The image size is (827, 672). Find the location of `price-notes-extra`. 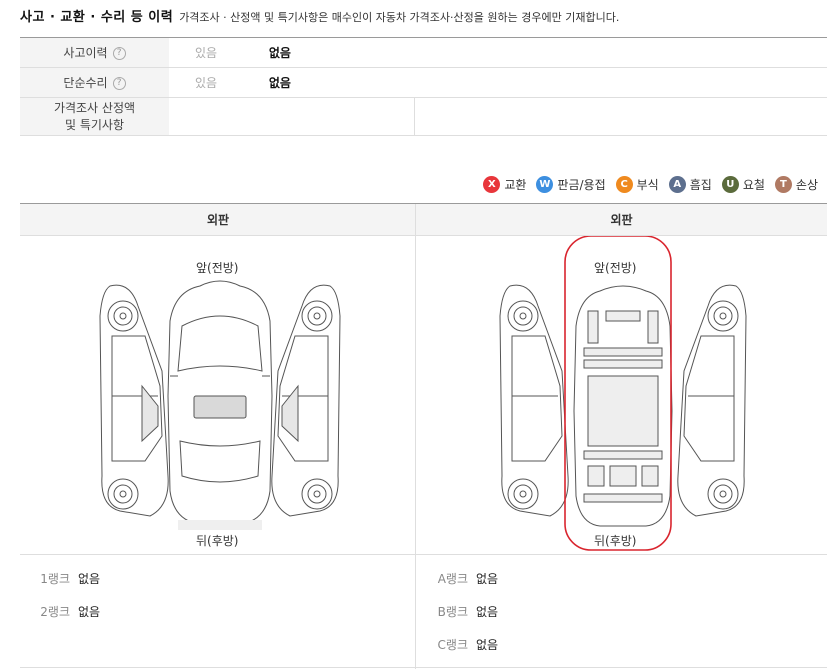

price-notes-extra is located at coordinates (620, 116).